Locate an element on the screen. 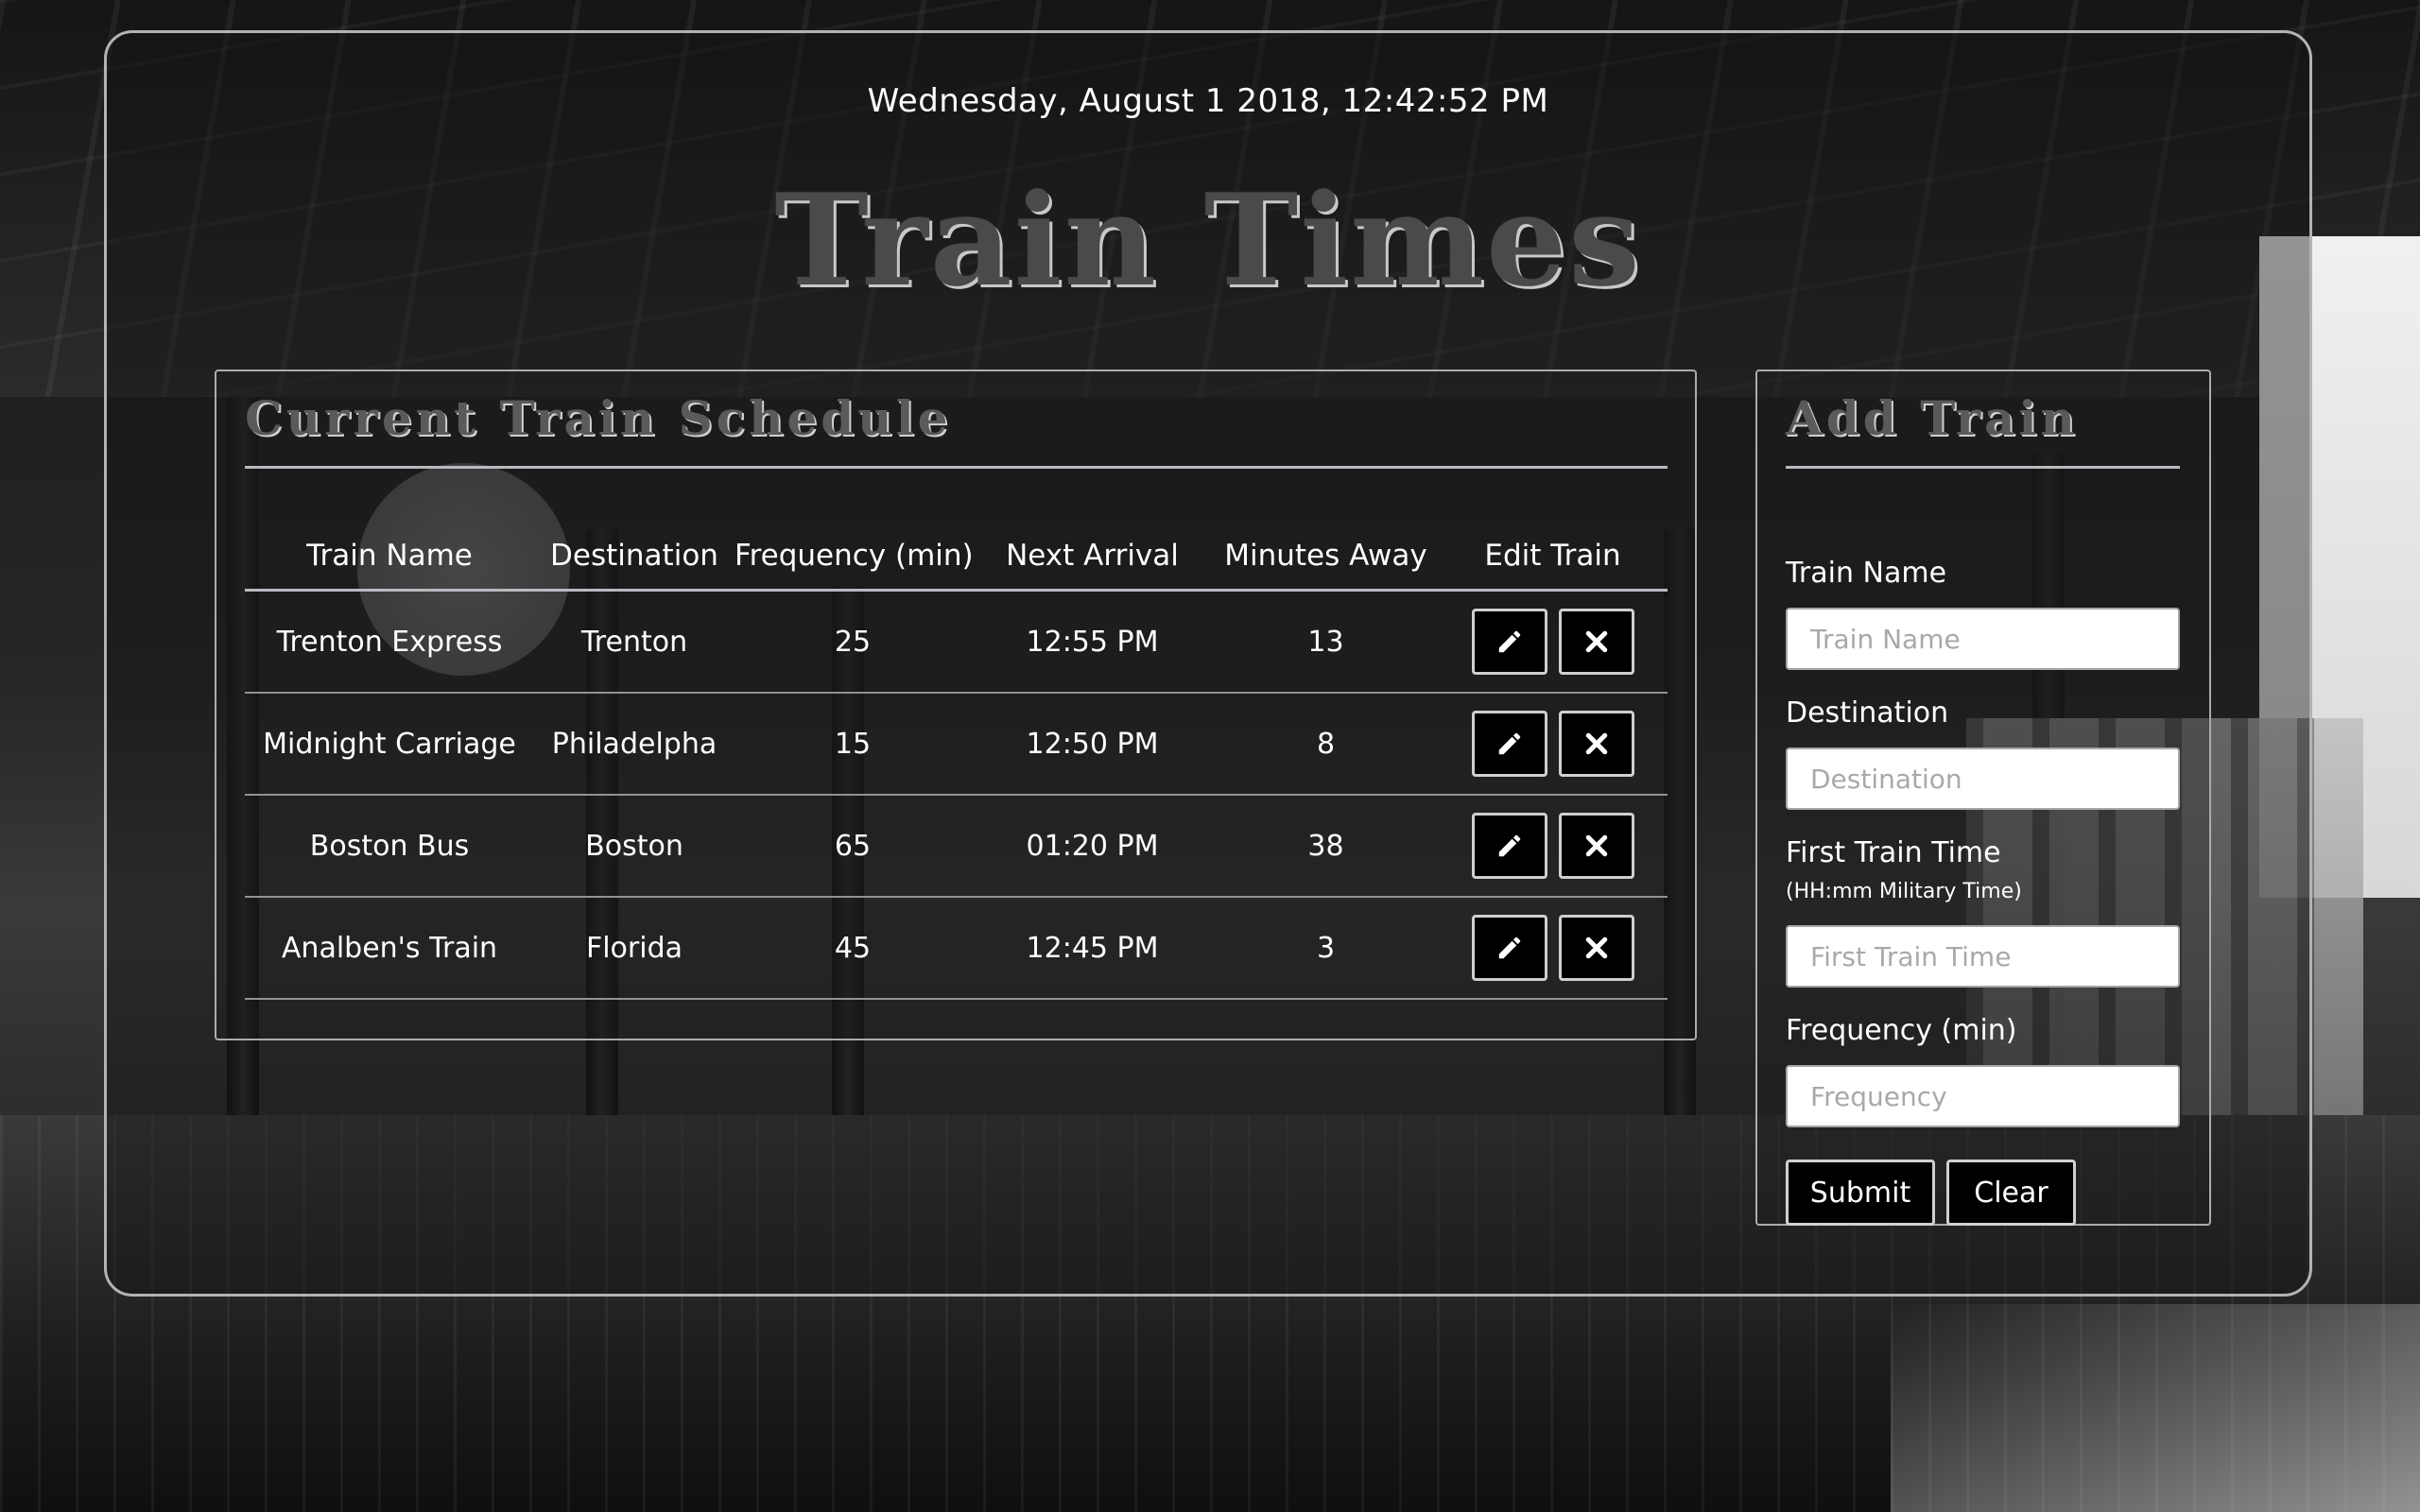 The width and height of the screenshot is (2420, 1512). frequency-cell: 65 is located at coordinates (853, 846).